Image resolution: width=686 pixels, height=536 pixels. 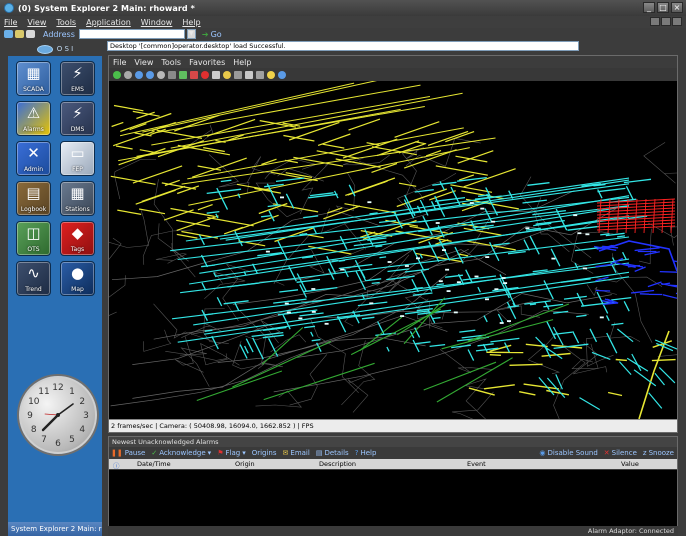 I want to click on snooze-button: z Snooze, so click(x=658, y=453).